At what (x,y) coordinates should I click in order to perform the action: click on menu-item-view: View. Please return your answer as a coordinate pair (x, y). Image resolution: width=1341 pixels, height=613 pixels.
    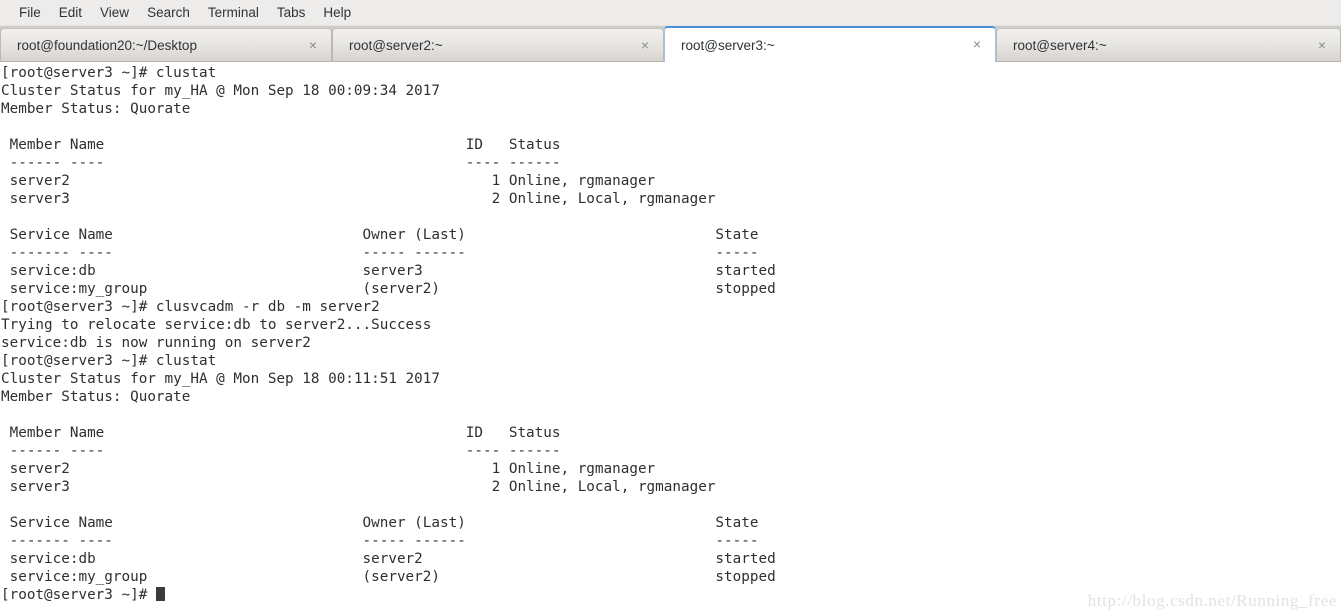
    Looking at the image, I should click on (114, 12).